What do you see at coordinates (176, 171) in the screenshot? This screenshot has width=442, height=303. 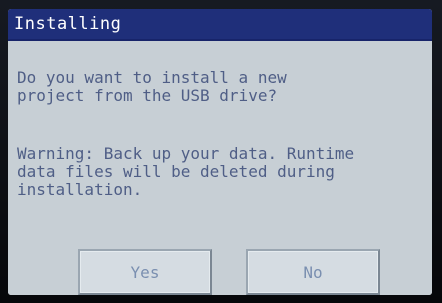 I see `warning-line-2: data files will be deleted during` at bounding box center [176, 171].